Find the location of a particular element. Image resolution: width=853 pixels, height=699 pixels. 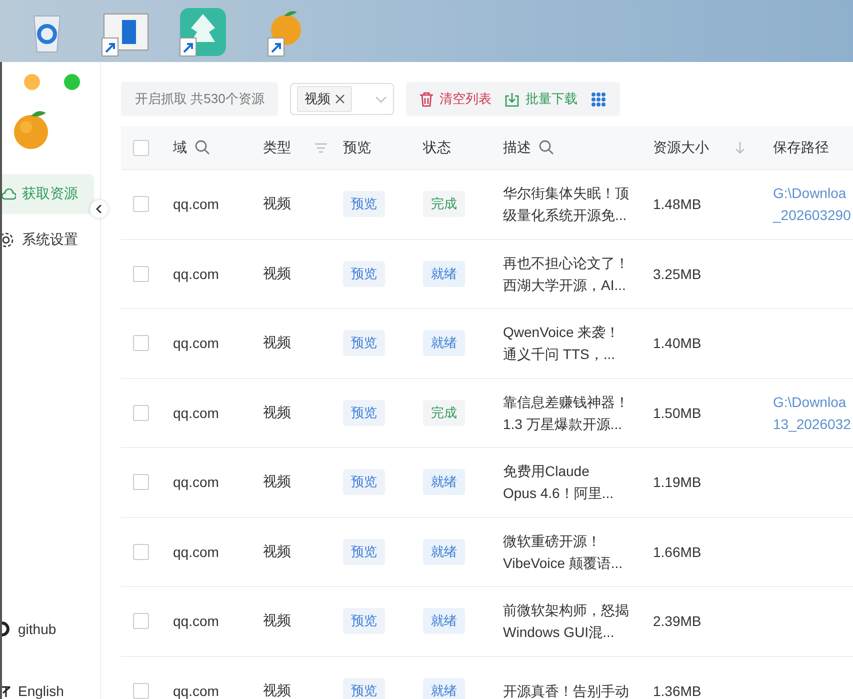

collapse-button is located at coordinates (99, 209).